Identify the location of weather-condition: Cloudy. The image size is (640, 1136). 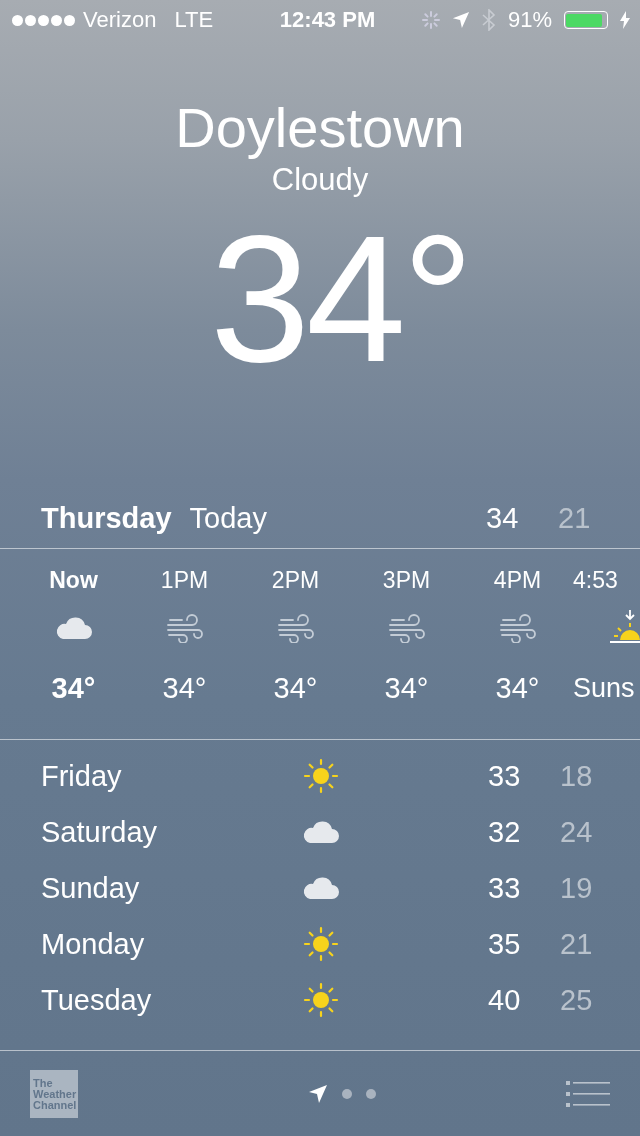
(320, 180).